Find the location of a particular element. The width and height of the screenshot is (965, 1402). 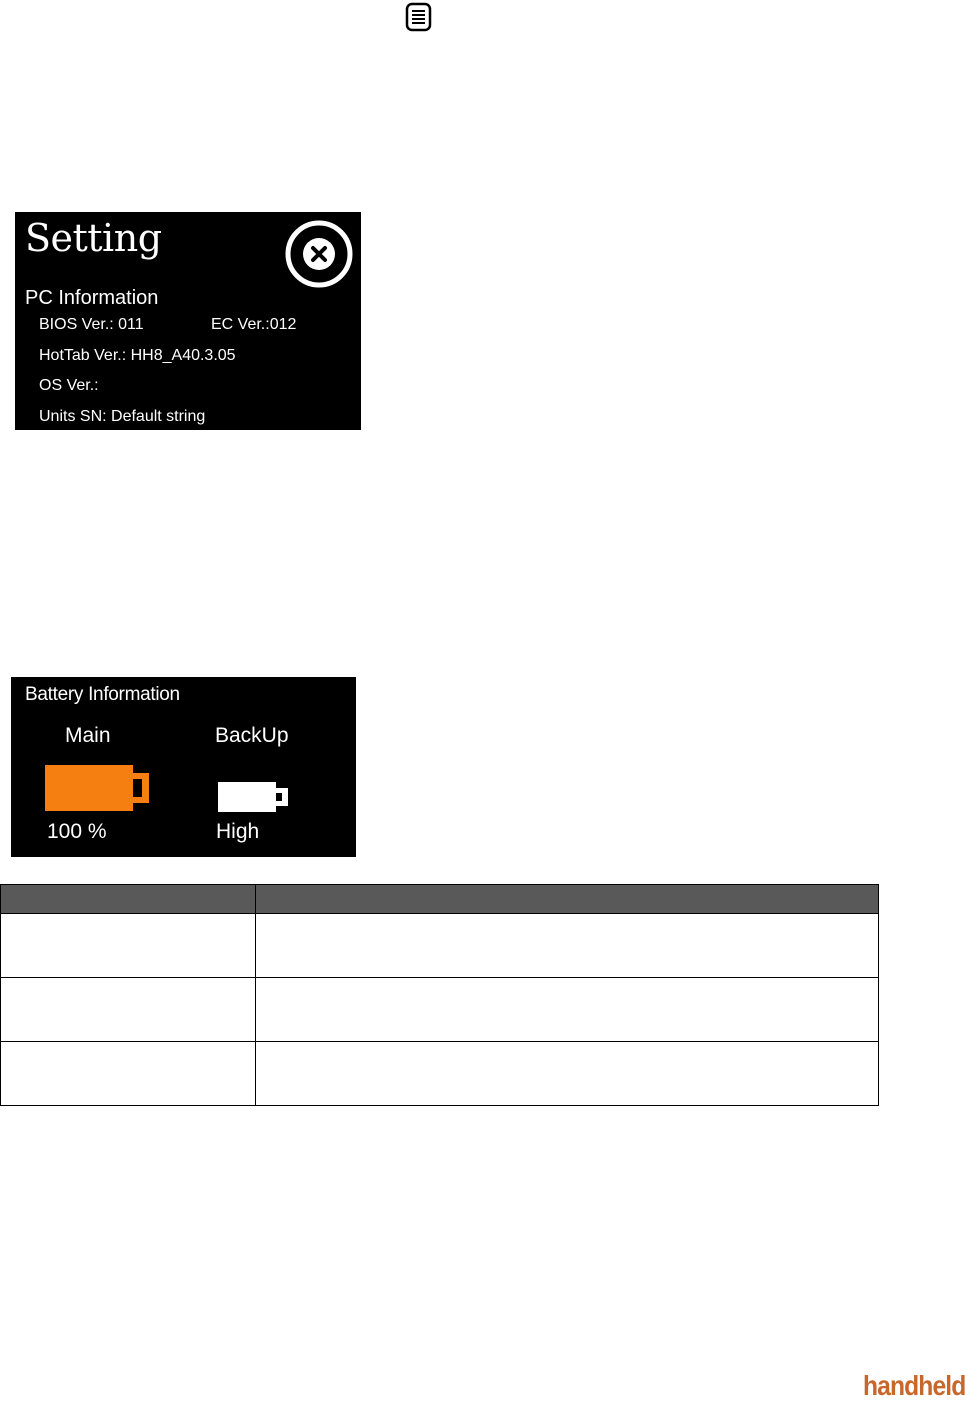

hottab-version: HotTab Ver.: HH8_A40.3.05 is located at coordinates (137, 355).